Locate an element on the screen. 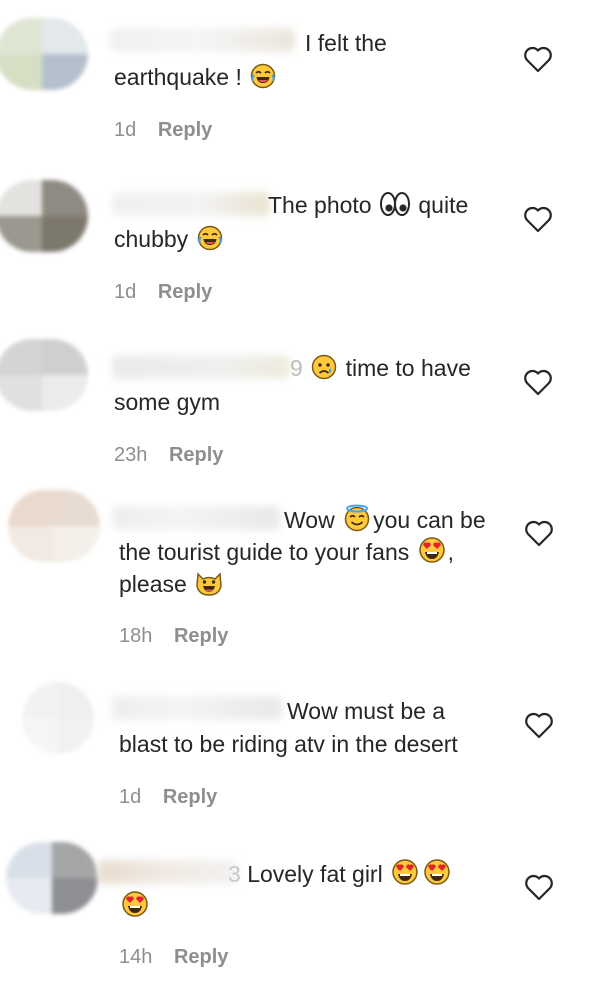  comment-meta: 14h Reply is located at coordinates (173, 957).